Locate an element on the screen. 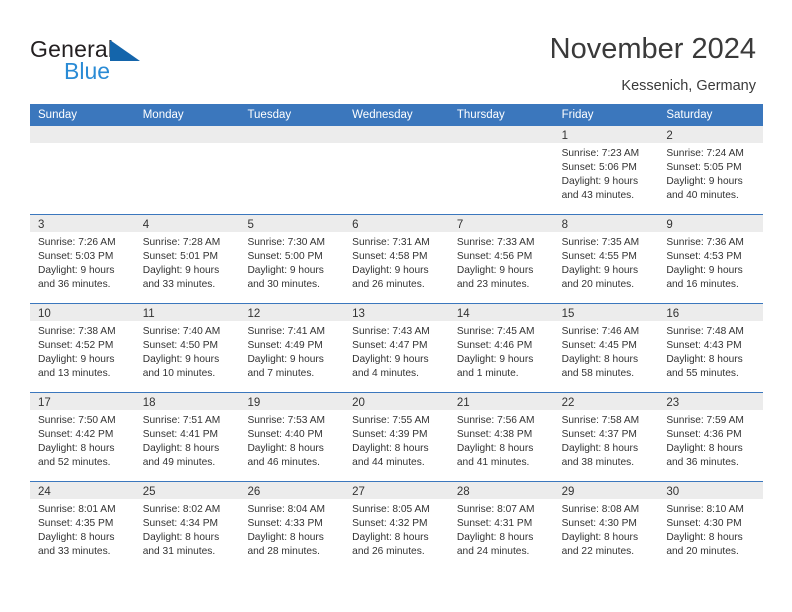 The width and height of the screenshot is (792, 612). day-number-band: 21 is located at coordinates (501, 401).